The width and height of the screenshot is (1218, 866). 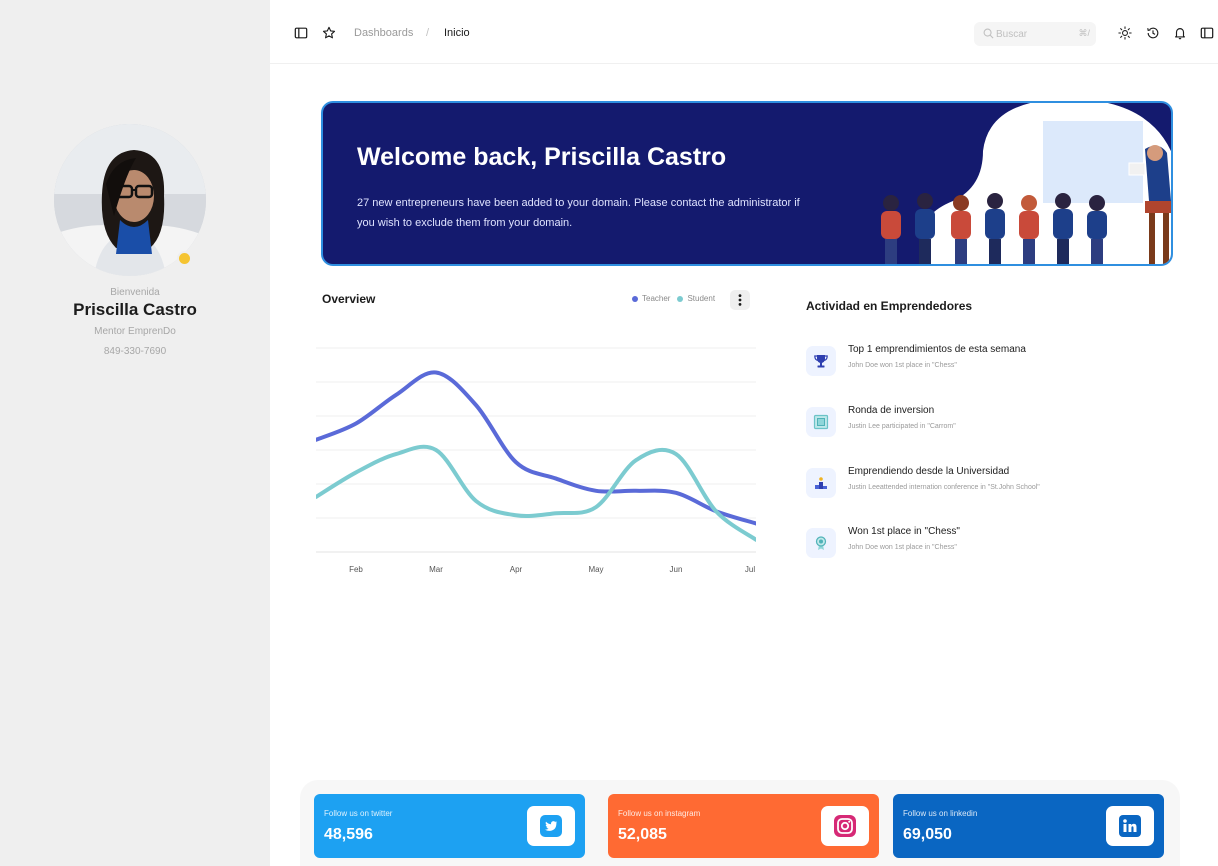 I want to click on trophy-icon, so click(x=821, y=361).